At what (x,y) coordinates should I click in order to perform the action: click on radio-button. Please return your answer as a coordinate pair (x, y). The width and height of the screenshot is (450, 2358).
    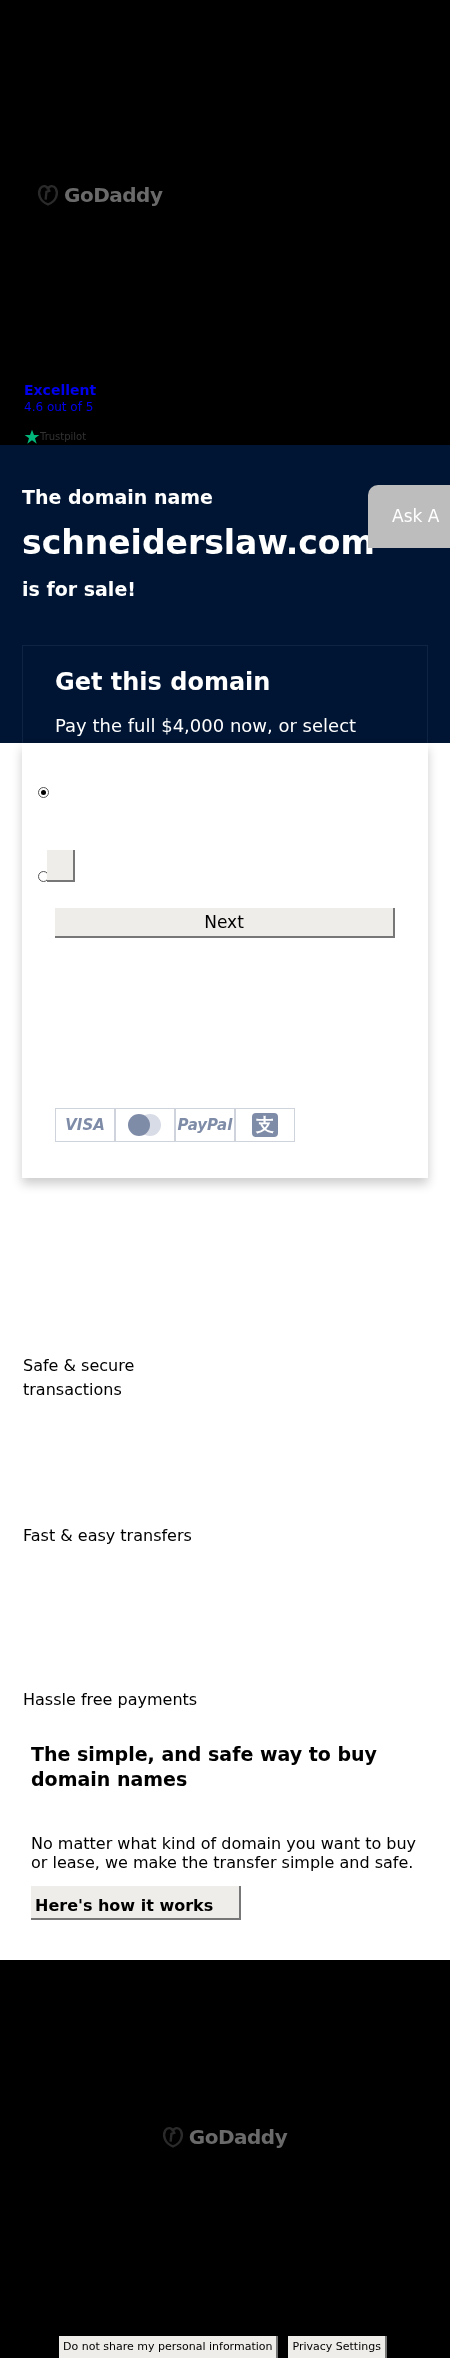
    Looking at the image, I should click on (43, 793).